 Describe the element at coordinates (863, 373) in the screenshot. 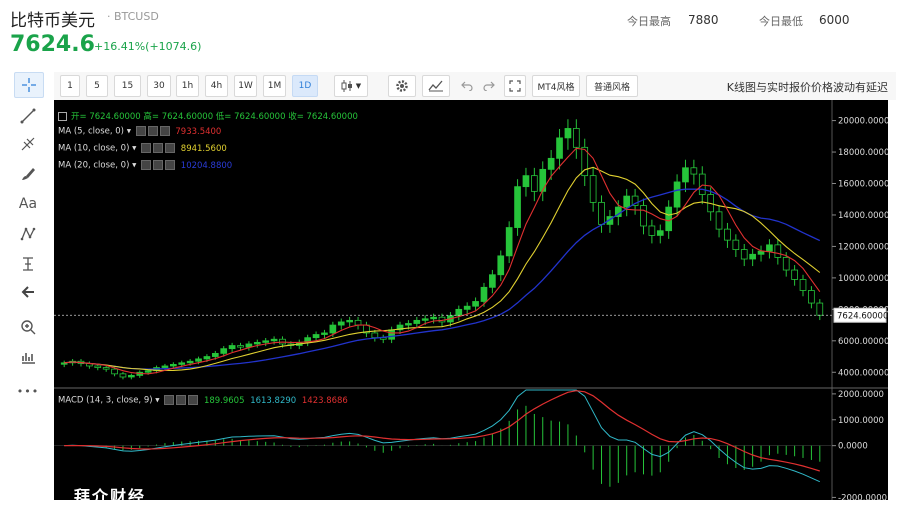

I see `price-tick-label: 4000.00000` at that location.